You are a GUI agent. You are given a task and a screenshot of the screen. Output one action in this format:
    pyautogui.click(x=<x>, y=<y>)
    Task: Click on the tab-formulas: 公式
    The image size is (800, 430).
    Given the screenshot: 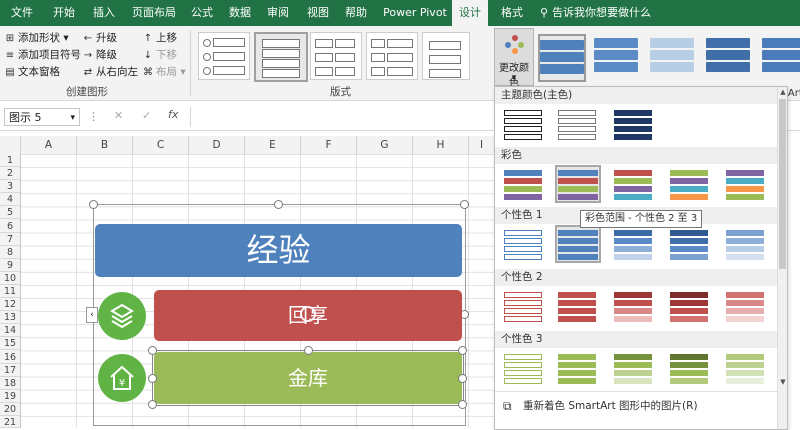 What is the action you would take?
    pyautogui.click(x=202, y=13)
    